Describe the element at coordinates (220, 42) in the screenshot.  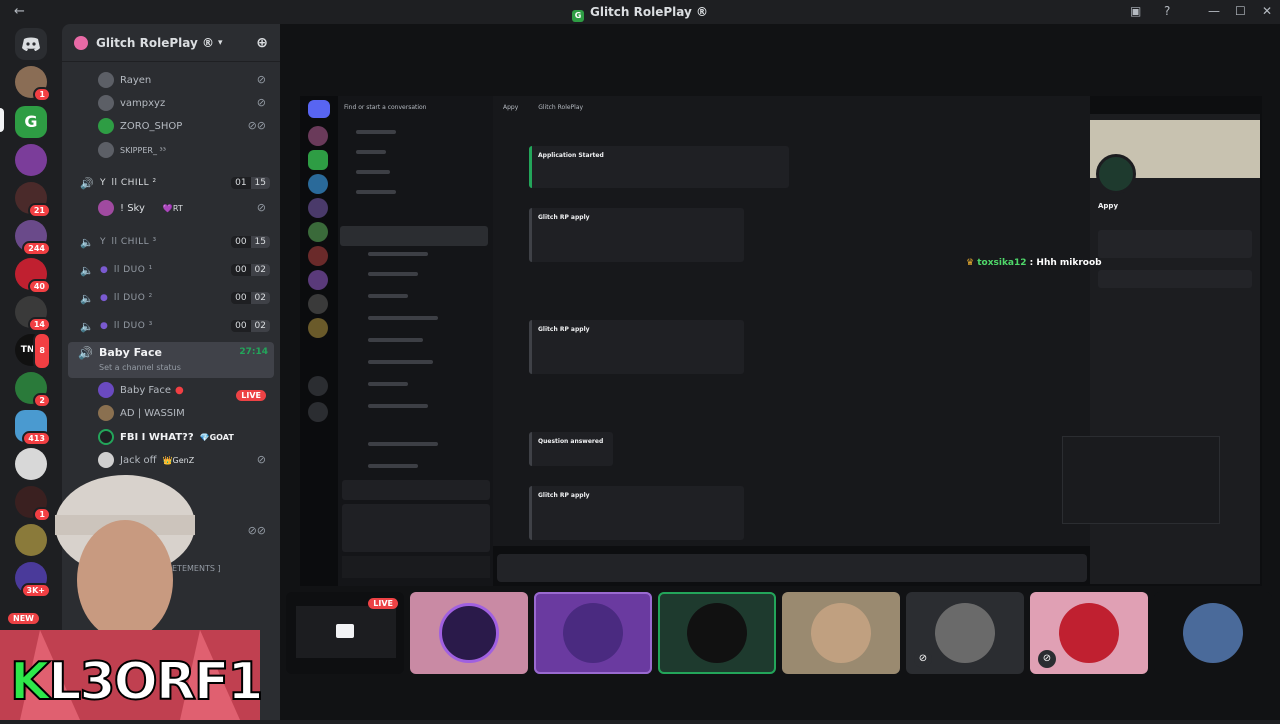
I see `chevron-down-icon: ▾` at that location.